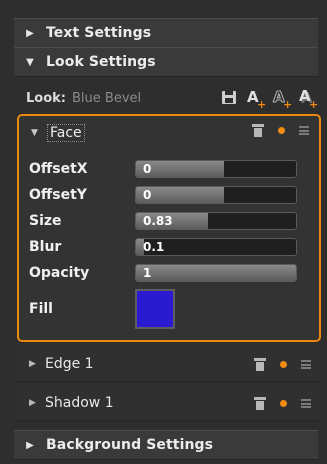 The height and width of the screenshot is (464, 327). Describe the element at coordinates (58, 195) in the screenshot. I see `prop-label: OffsetY` at that location.